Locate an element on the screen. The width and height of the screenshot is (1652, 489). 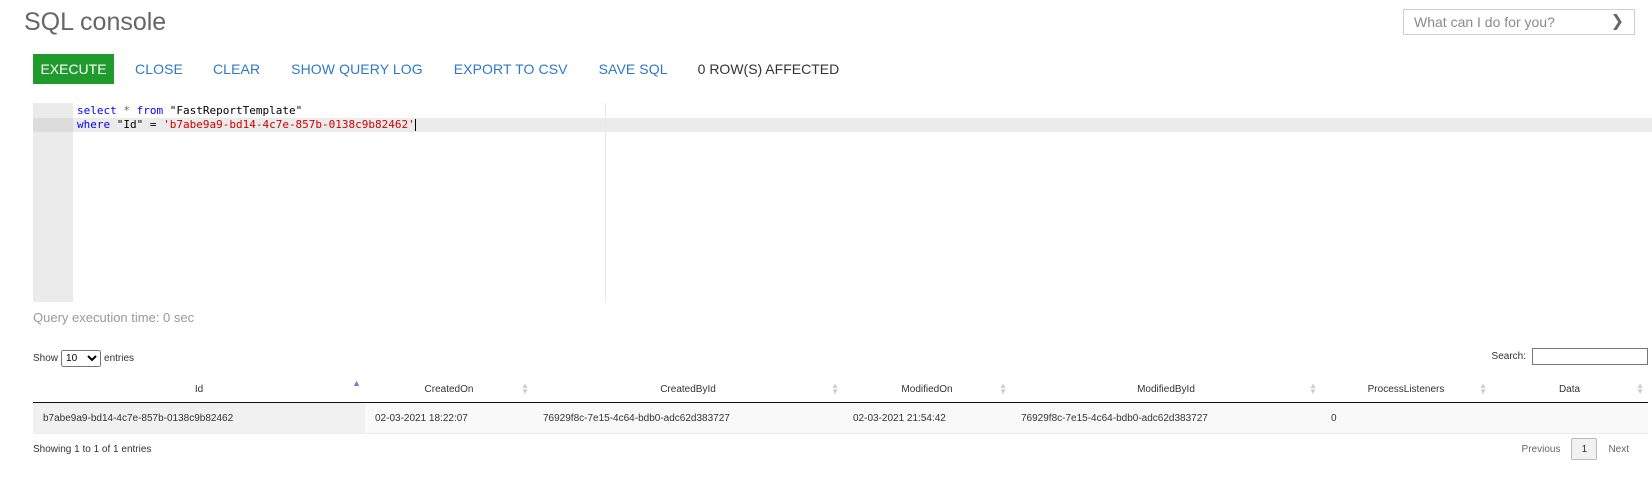
page-size-select: 10 is located at coordinates (81, 358).